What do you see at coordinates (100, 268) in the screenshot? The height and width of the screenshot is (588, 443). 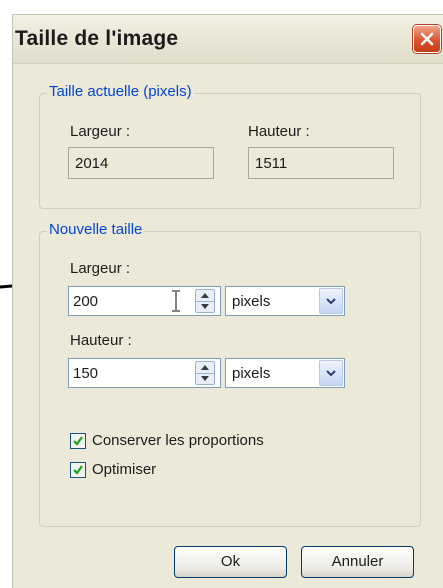 I see `new-width-label: Largeur :` at bounding box center [100, 268].